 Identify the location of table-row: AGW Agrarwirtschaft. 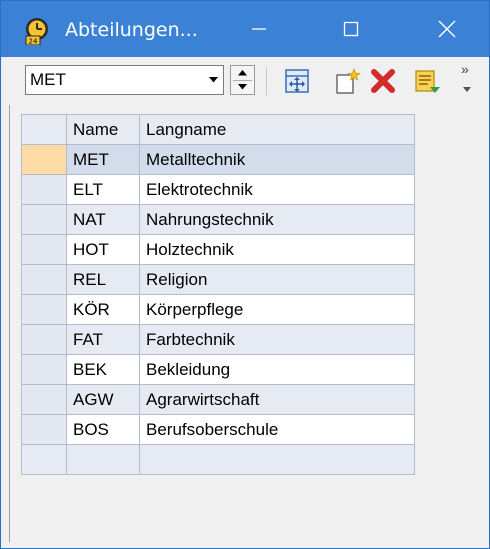
(218, 399).